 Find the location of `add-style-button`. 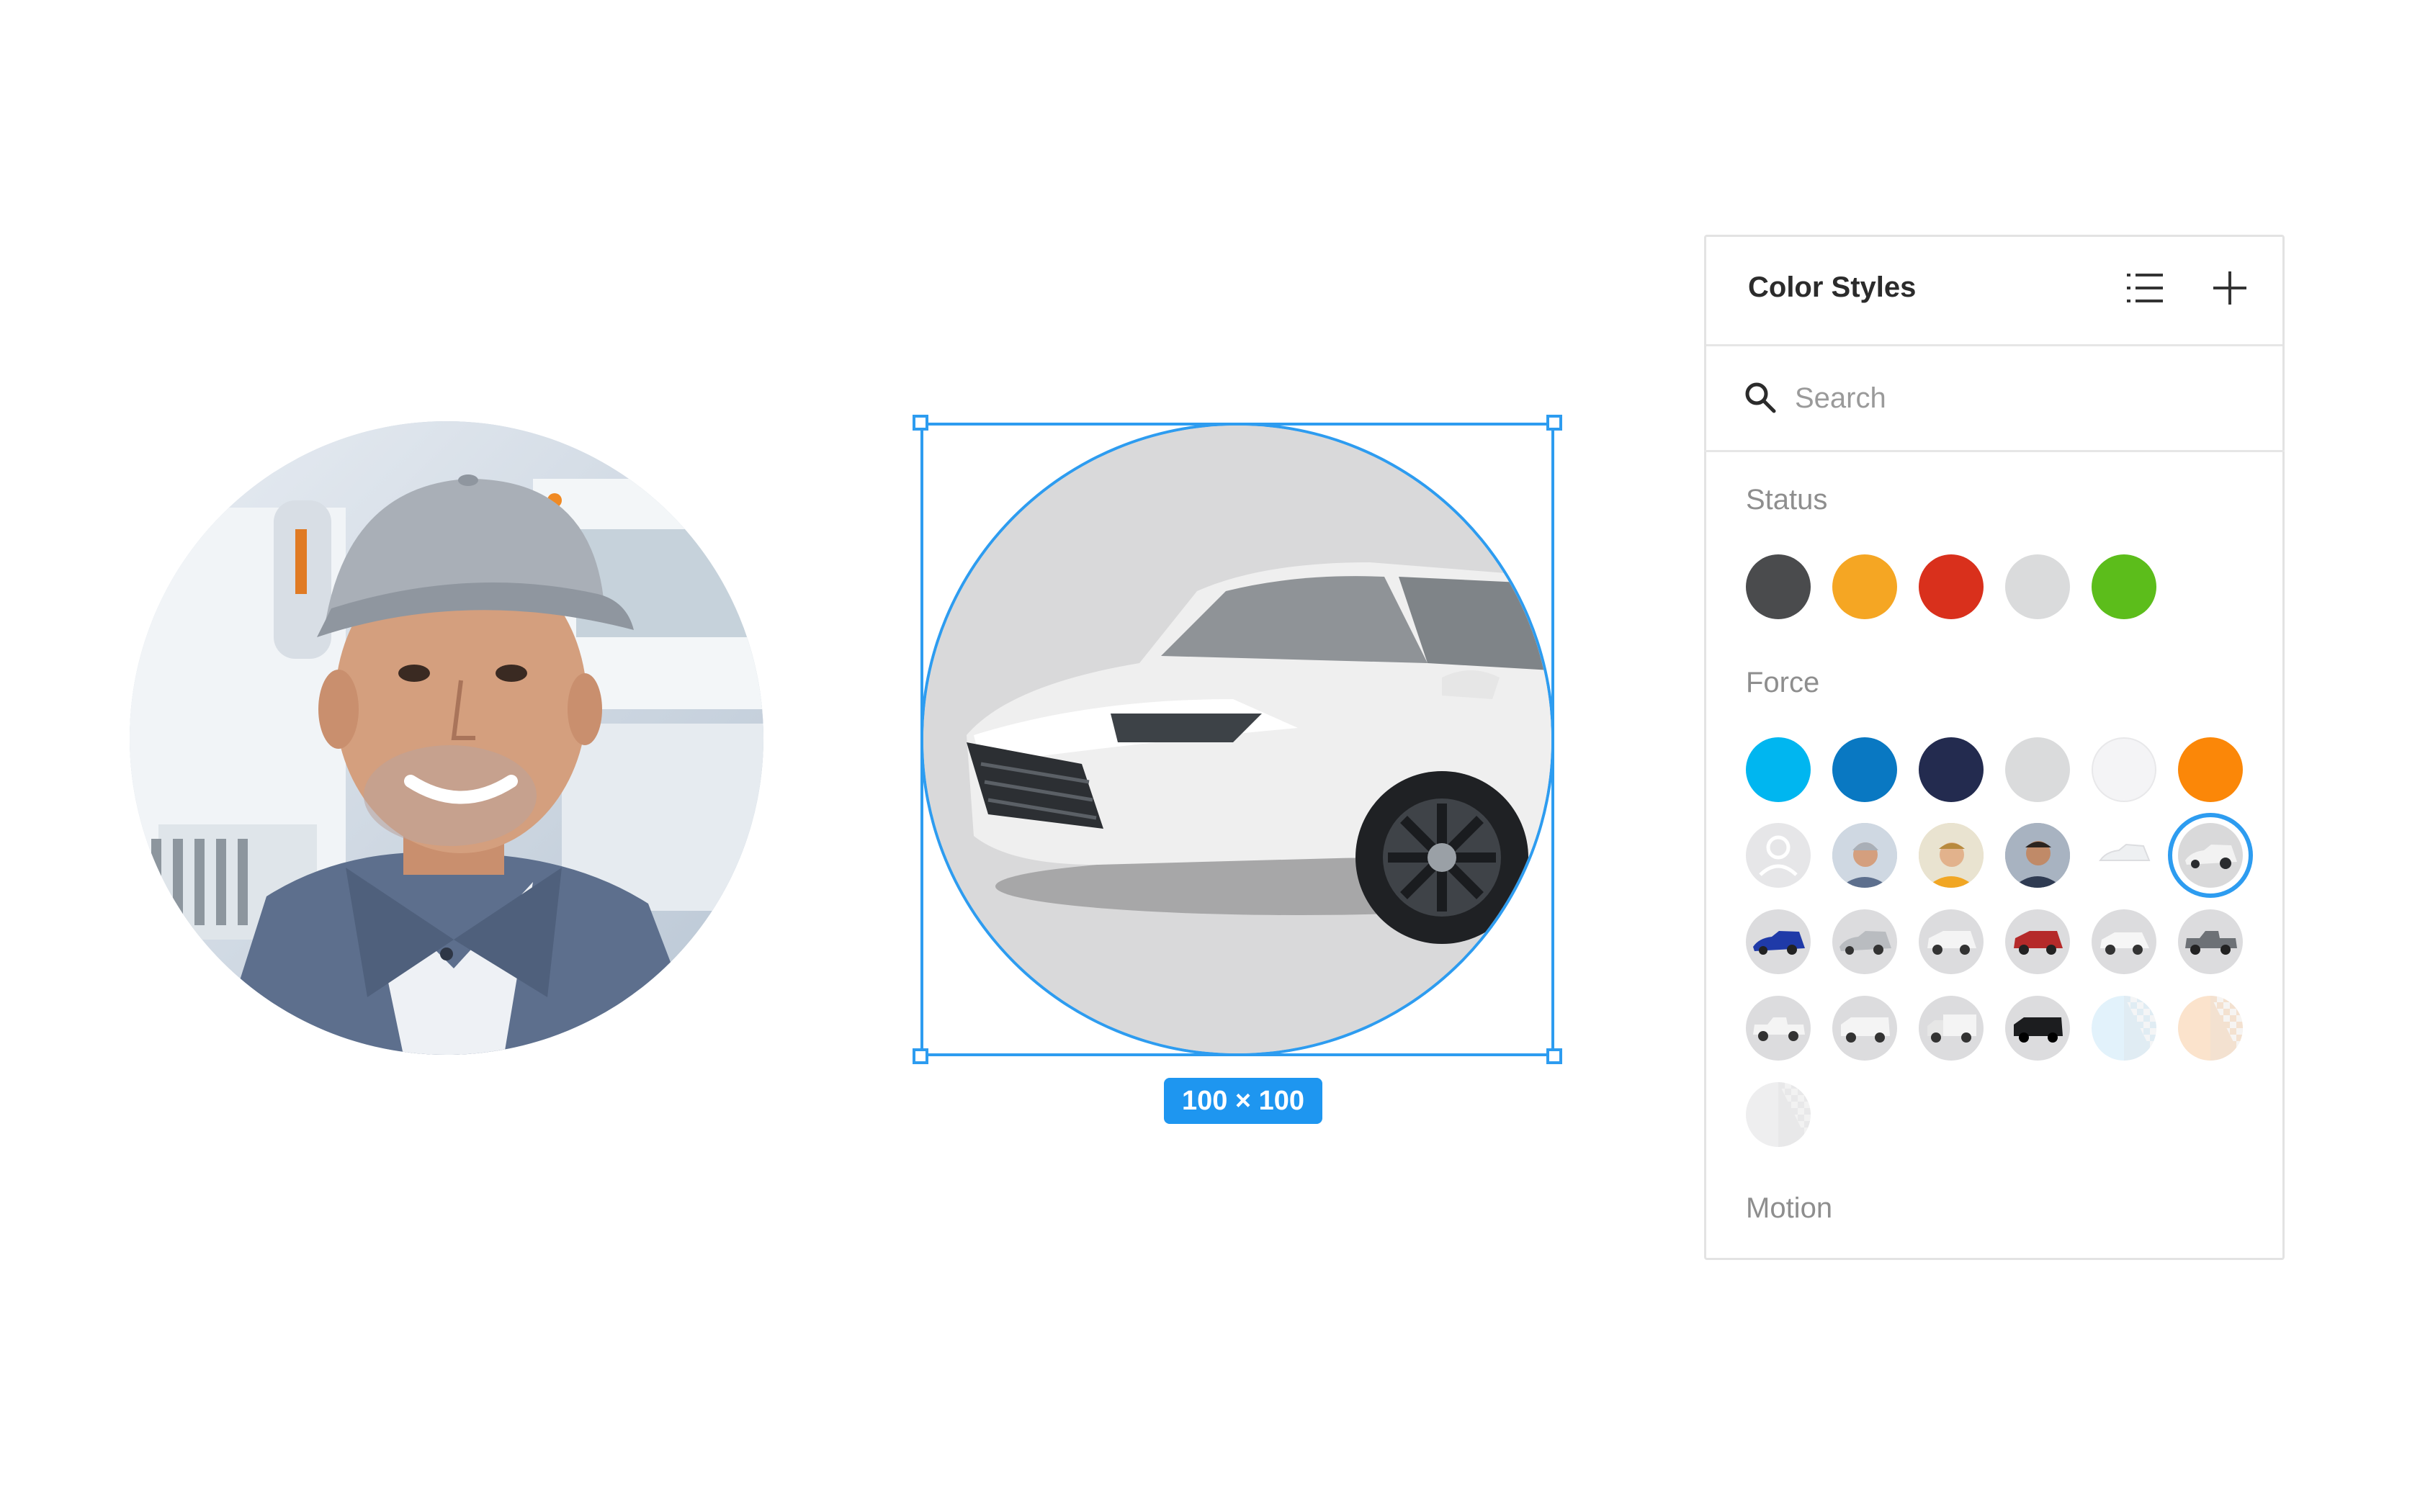

add-style-button is located at coordinates (2229, 288).